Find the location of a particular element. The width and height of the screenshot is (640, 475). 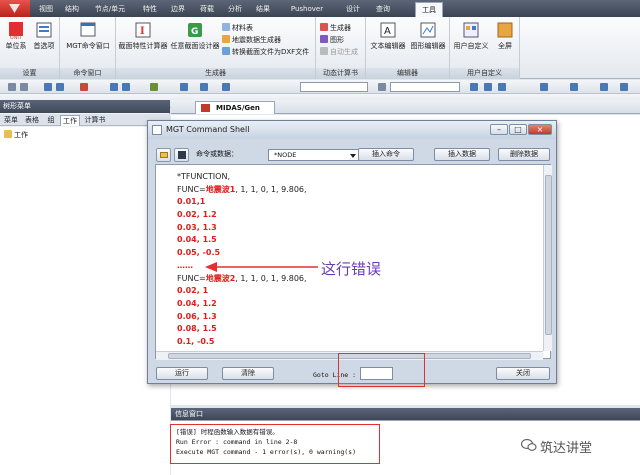

convert-section-dxf-item: 转换截面文件为DXF文件 is located at coordinates (265, 52).